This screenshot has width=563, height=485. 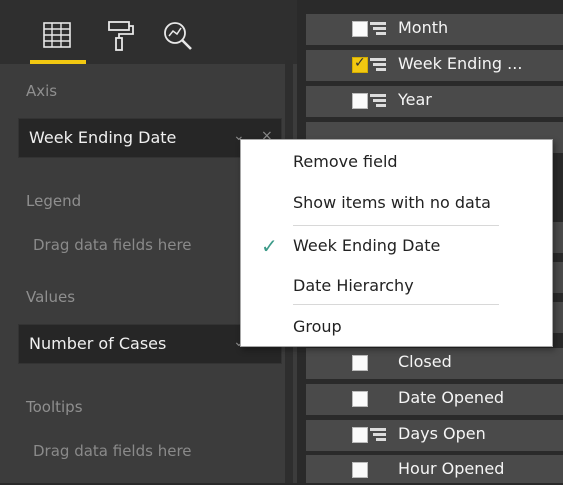 What do you see at coordinates (345, 161) in the screenshot?
I see `menu-item-remove-field: Remove field` at bounding box center [345, 161].